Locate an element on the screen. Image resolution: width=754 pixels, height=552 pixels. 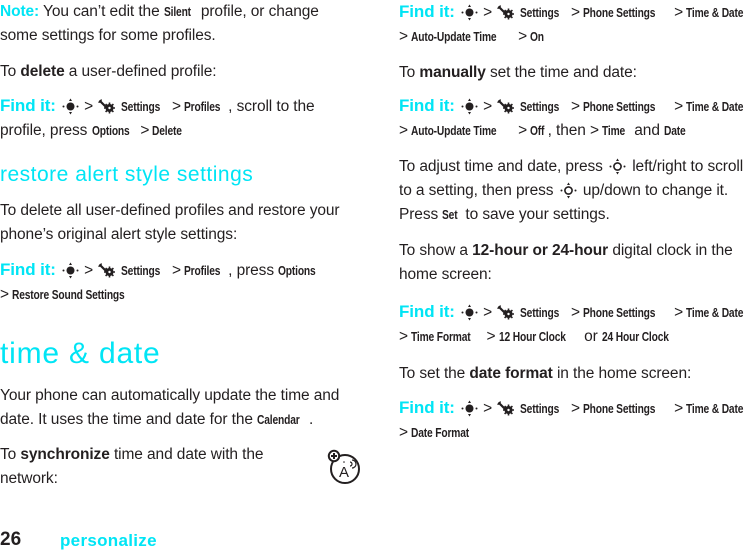
manual-intro: To manually set the time and date: is located at coordinates (576, 73).